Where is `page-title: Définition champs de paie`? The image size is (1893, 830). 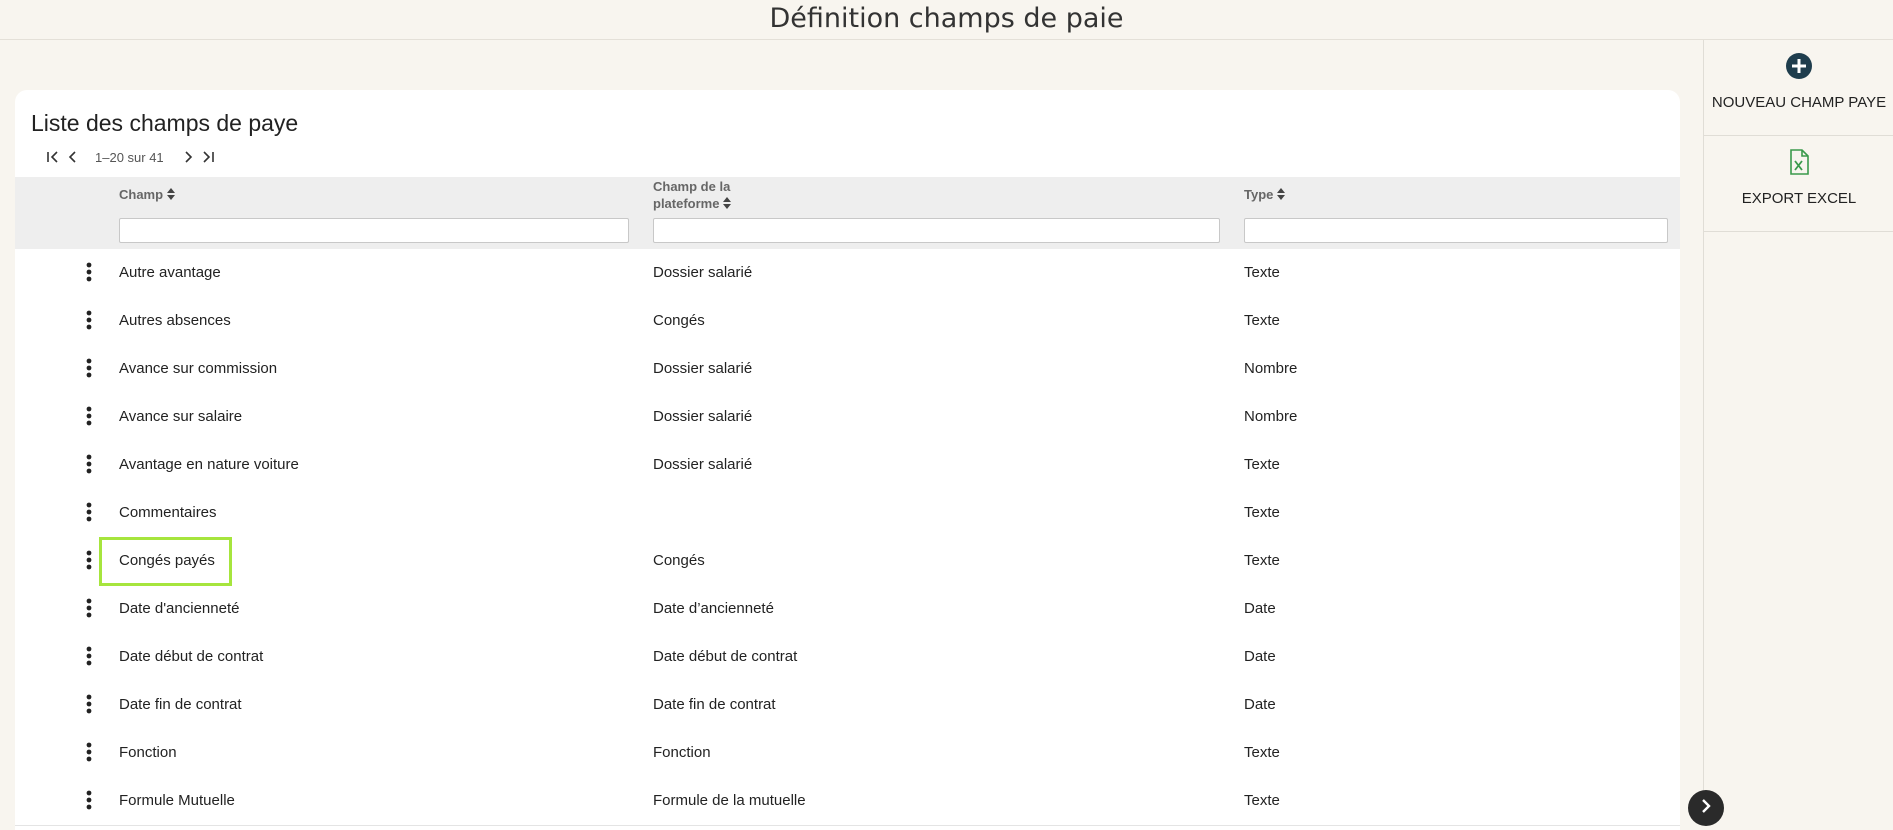
page-title: Définition champs de paie is located at coordinates (946, 18).